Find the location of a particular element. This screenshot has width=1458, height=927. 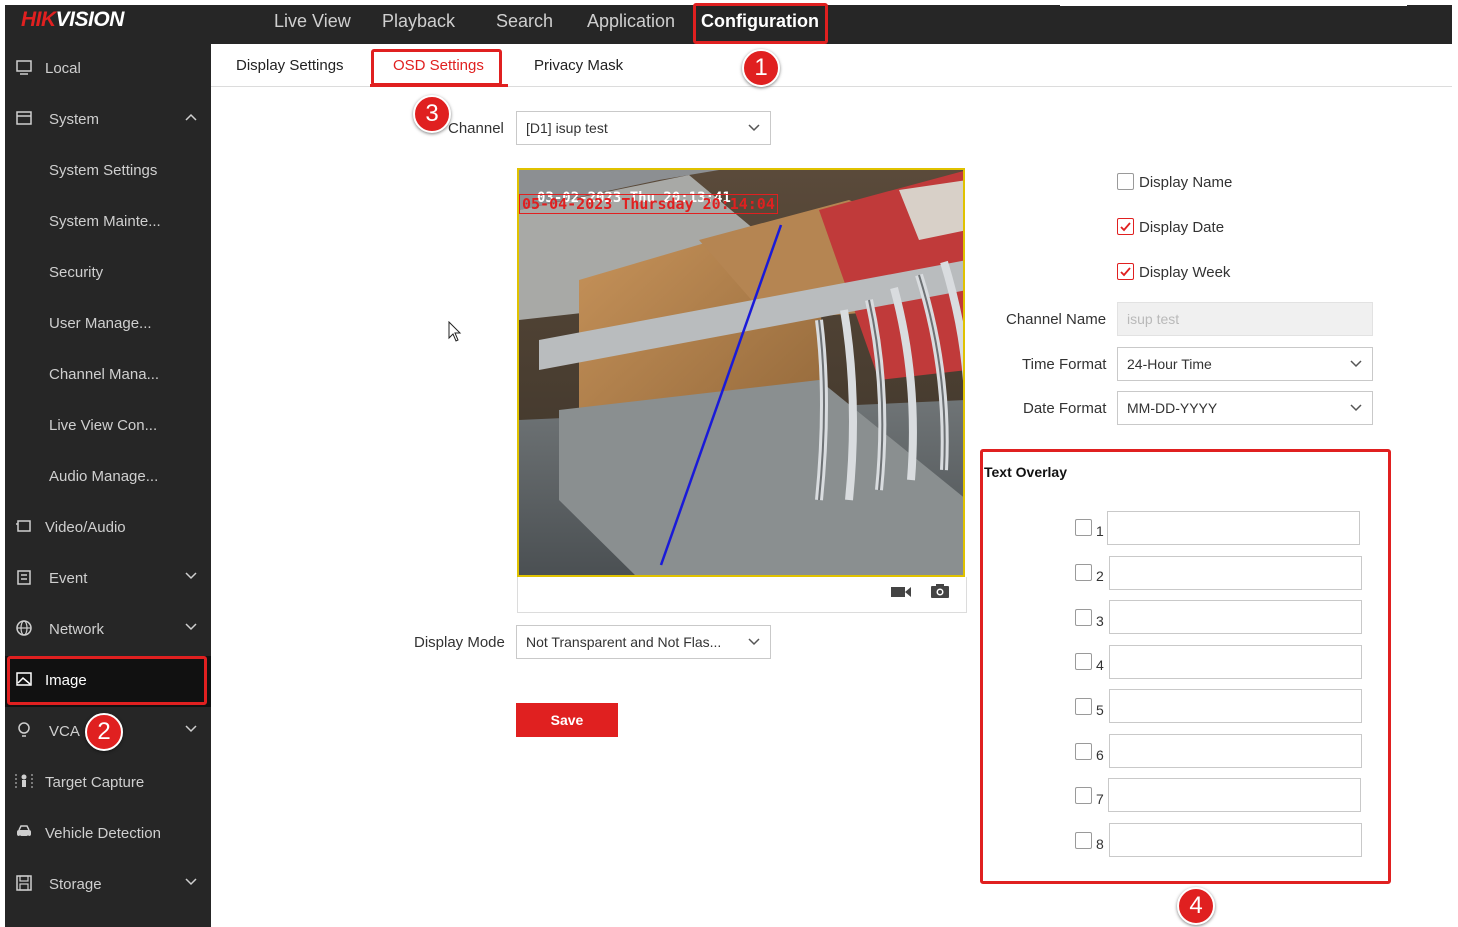

snapshot-camera-icon is located at coordinates (940, 591).